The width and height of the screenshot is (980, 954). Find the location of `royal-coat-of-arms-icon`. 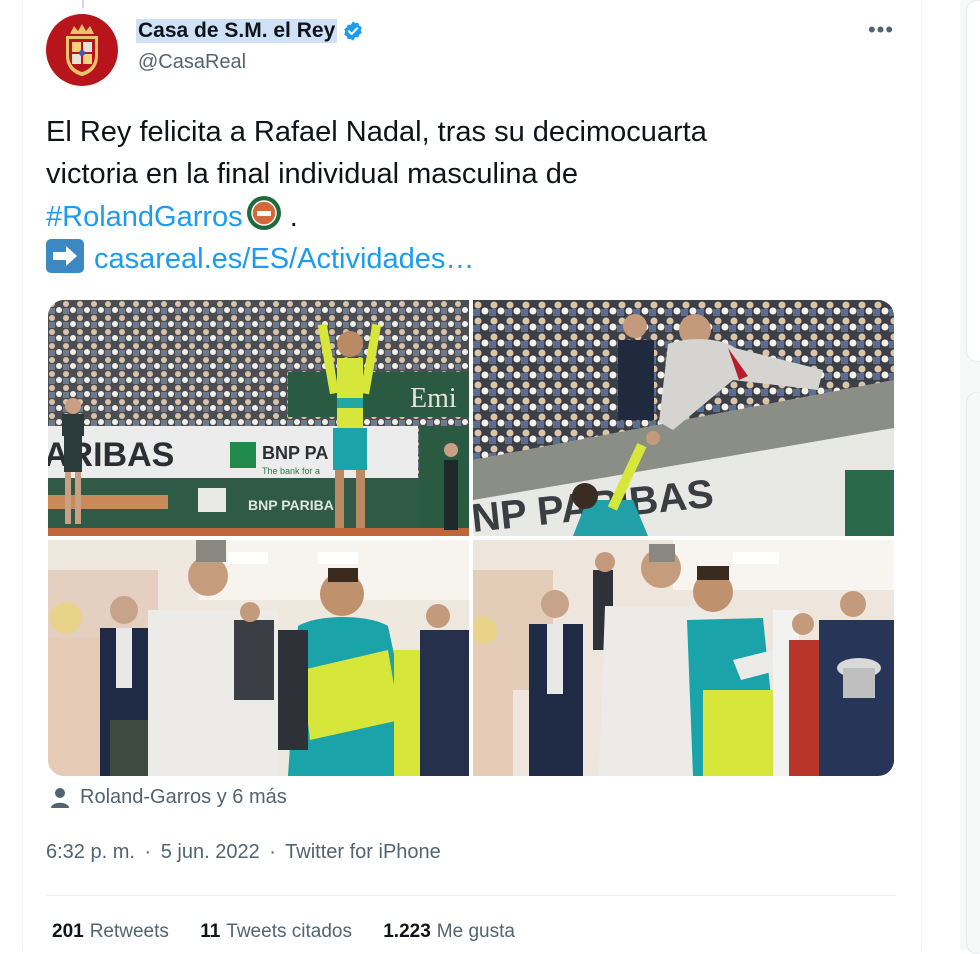

royal-coat-of-arms-icon is located at coordinates (82, 50).